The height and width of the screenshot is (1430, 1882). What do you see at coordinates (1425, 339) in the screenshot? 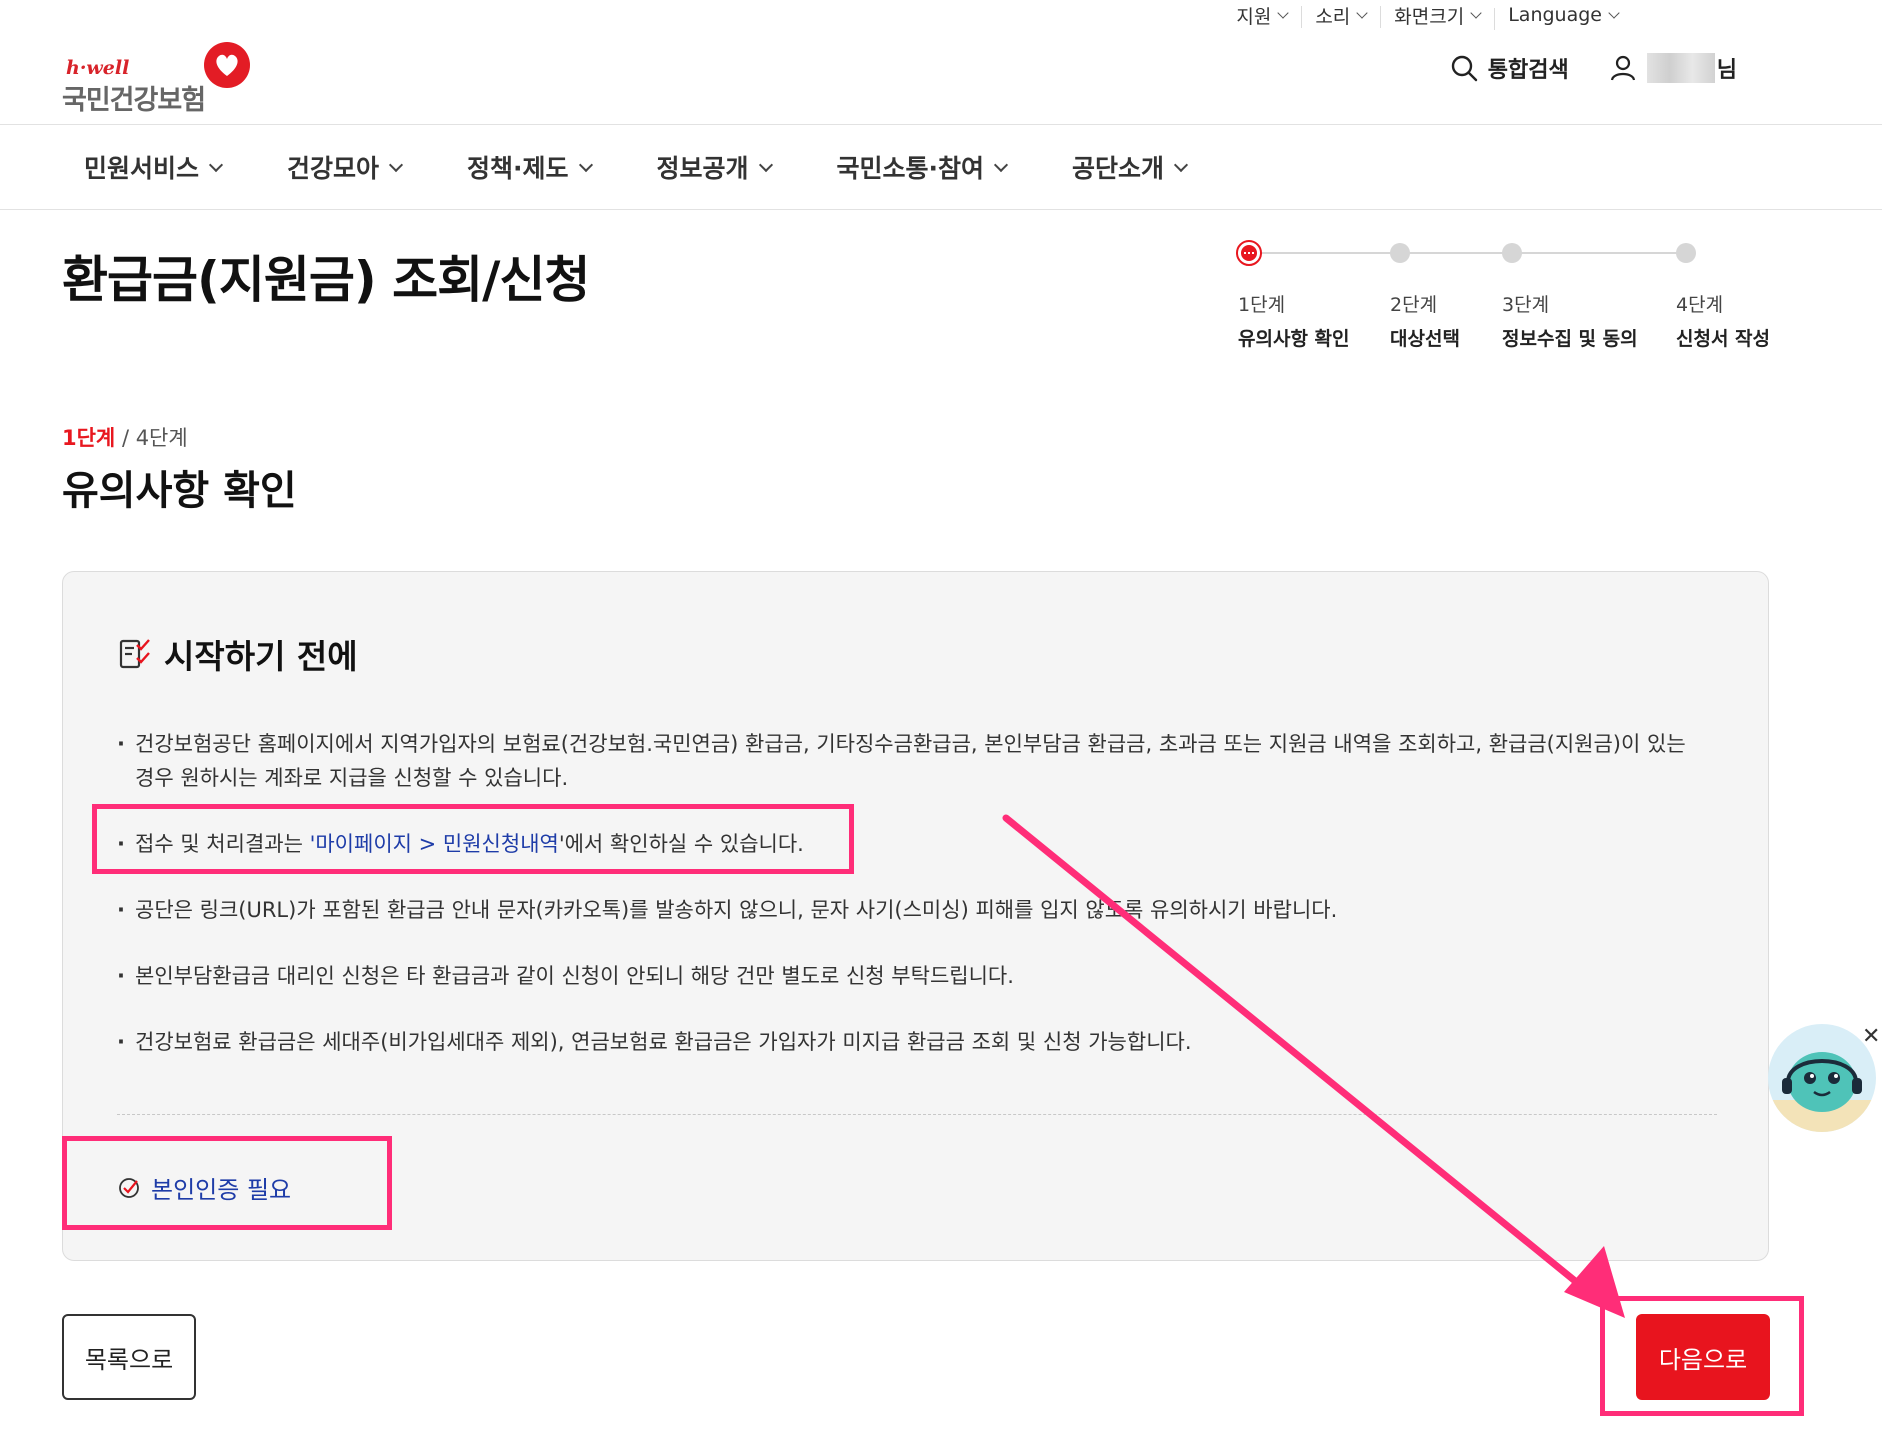
I see `step-2-label: 대상선택` at bounding box center [1425, 339].